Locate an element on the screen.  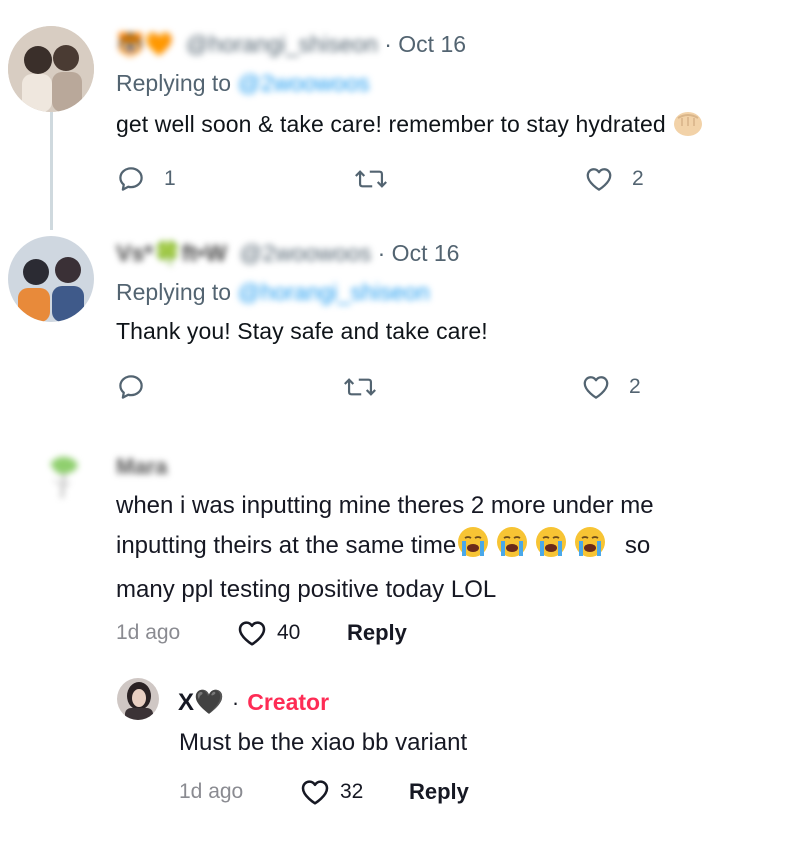
display-name: 🐯🧡 is located at coordinates (144, 44).